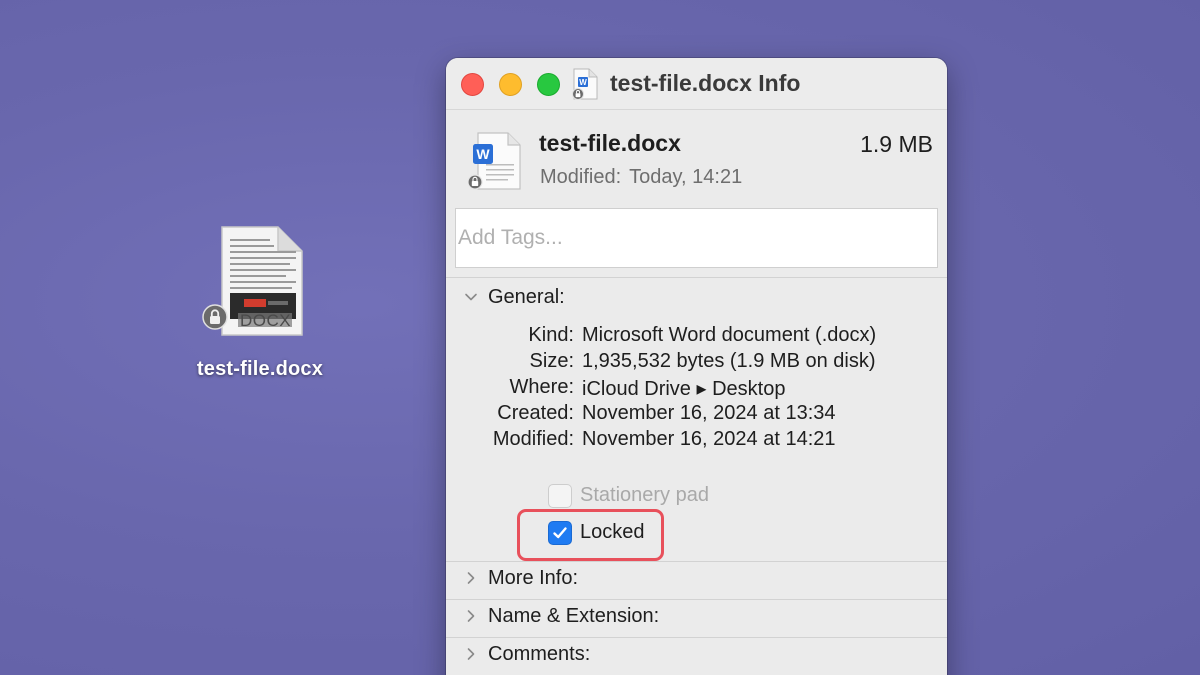 The width and height of the screenshot is (1200, 675). I want to click on file-name: test-file.docx, so click(610, 143).